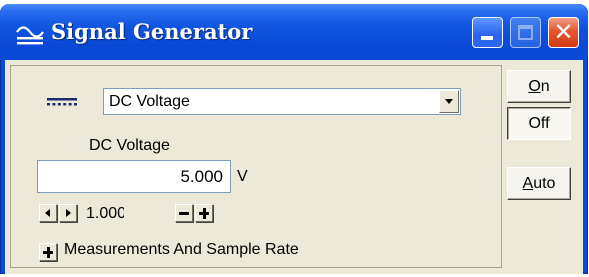 This screenshot has width=589, height=277. What do you see at coordinates (487, 32) in the screenshot?
I see `minimize-button` at bounding box center [487, 32].